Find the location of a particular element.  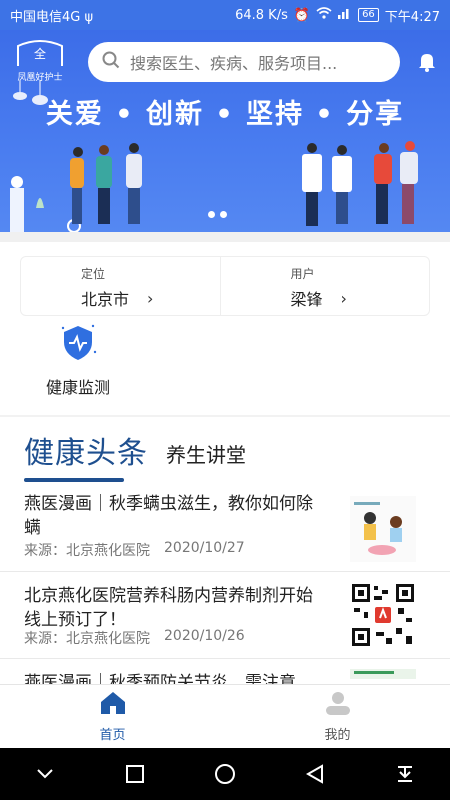

nav-mine: 我的 is located at coordinates (337, 716).